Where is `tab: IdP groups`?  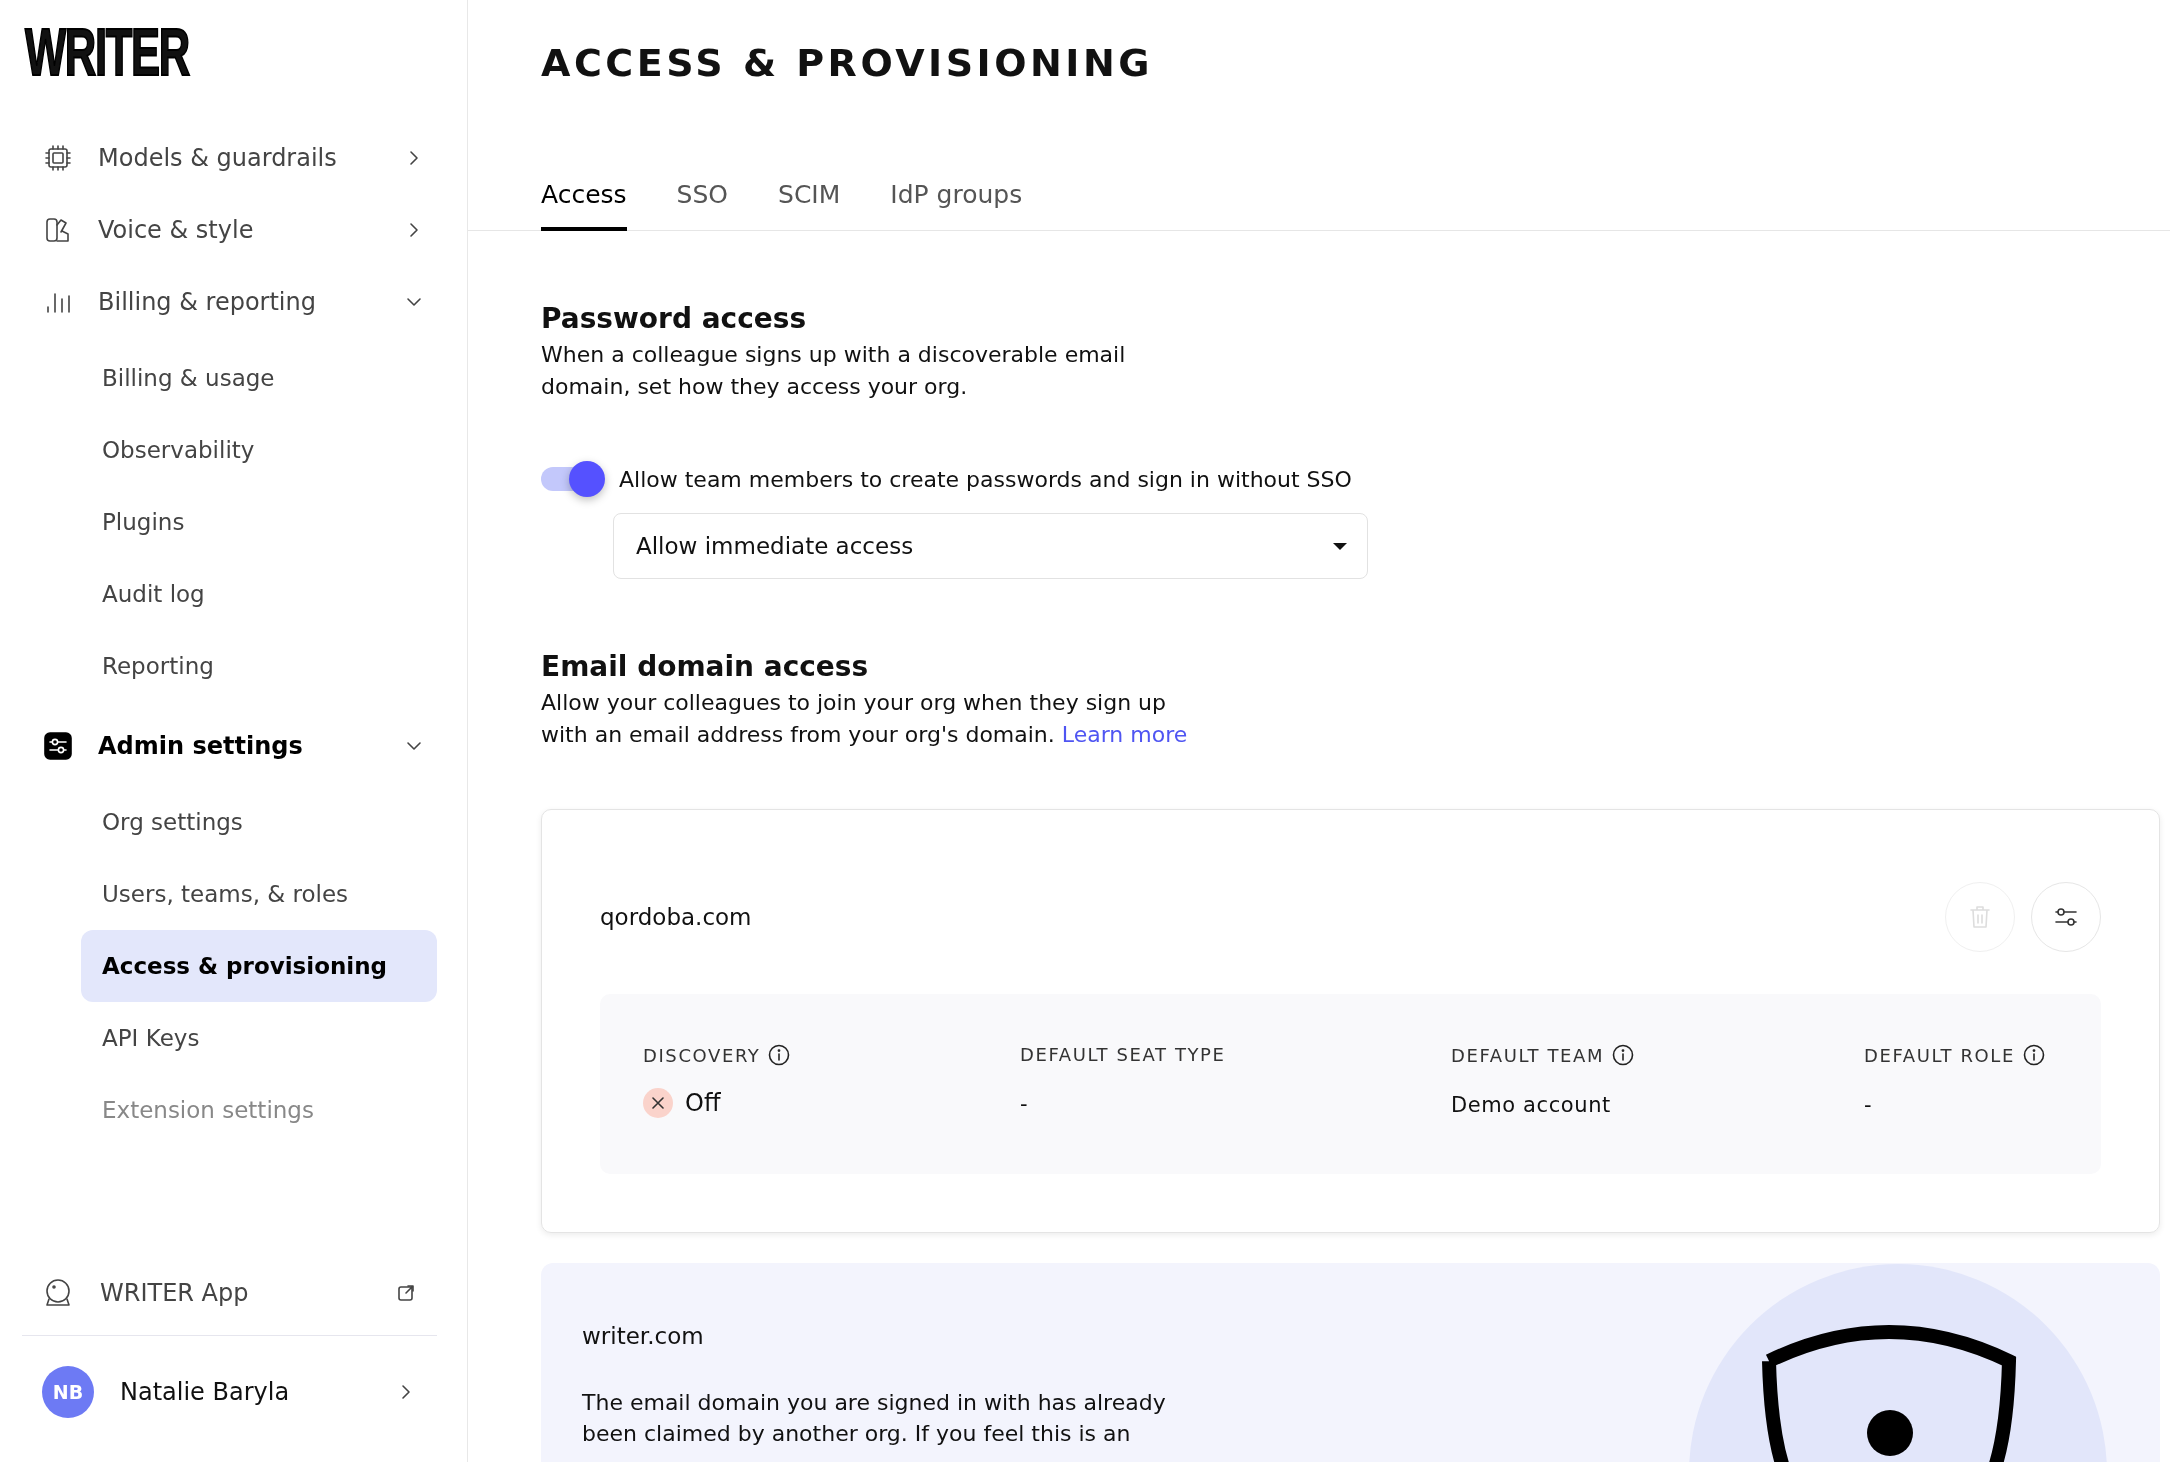
tab: IdP groups is located at coordinates (956, 199).